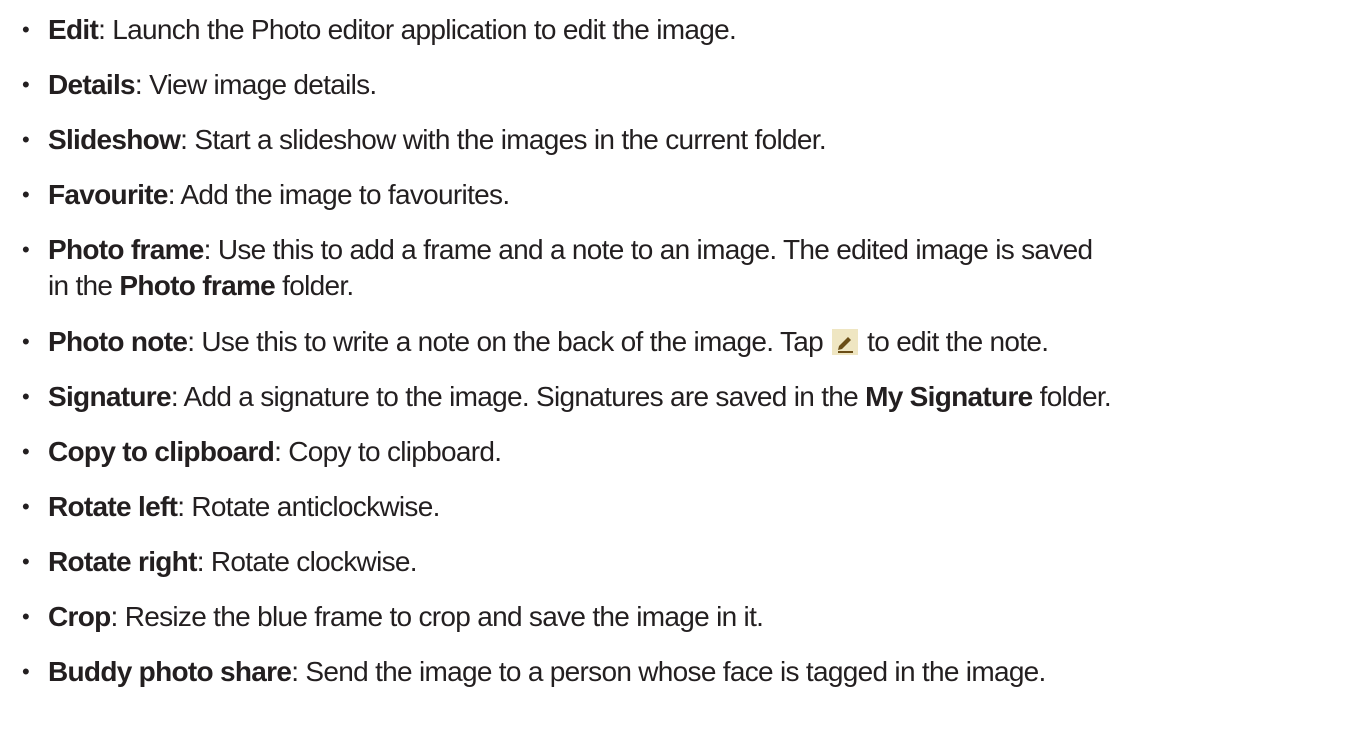 This screenshot has height=744, width=1349. What do you see at coordinates (395, 451) in the screenshot?
I see `item-description: Copy to clipboard.` at bounding box center [395, 451].